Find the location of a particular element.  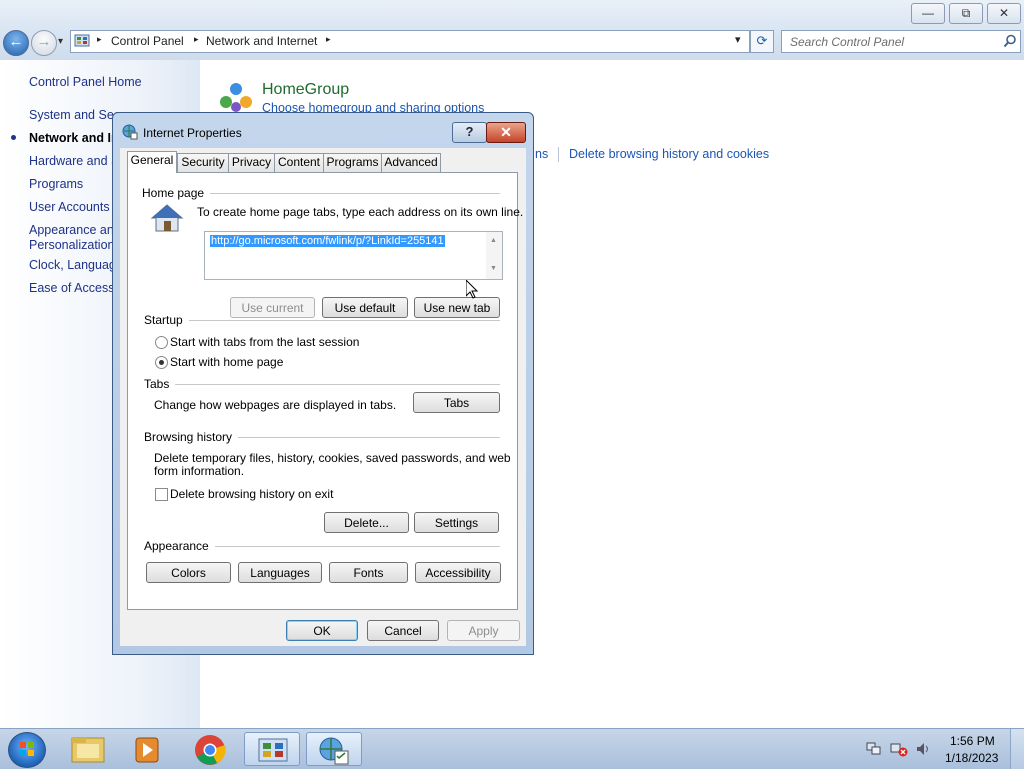

tab-advanced: Advanced is located at coordinates (411, 162).